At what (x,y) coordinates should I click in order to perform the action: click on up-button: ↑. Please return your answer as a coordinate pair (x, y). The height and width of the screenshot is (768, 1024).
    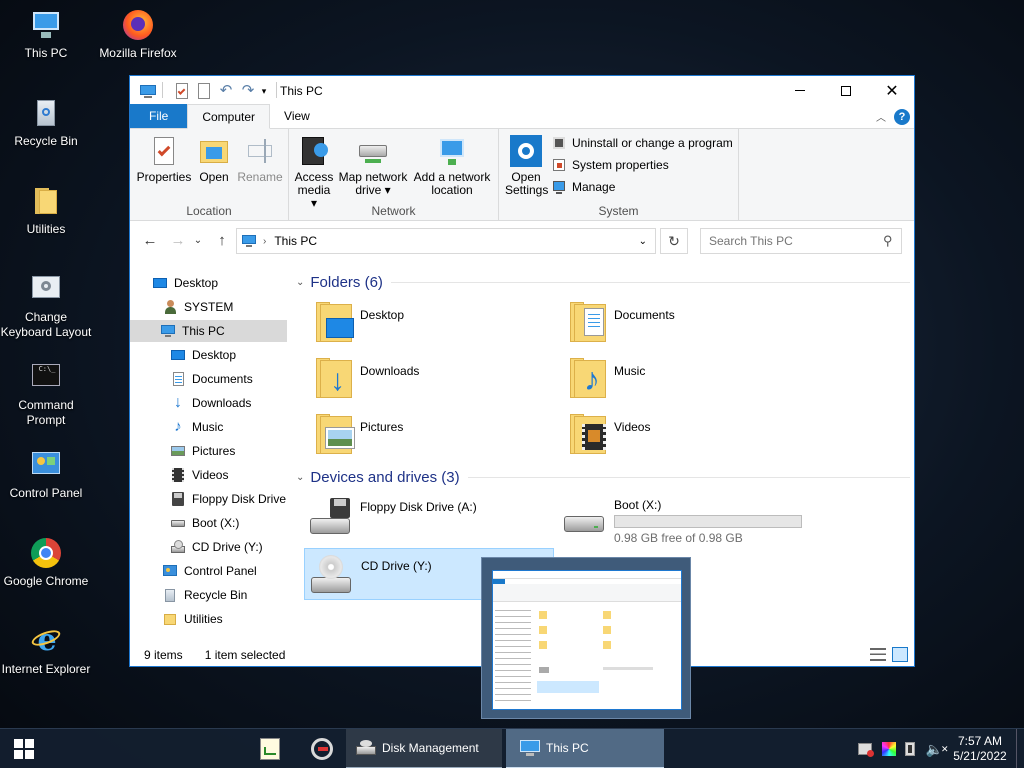
    Looking at the image, I should click on (222, 241).